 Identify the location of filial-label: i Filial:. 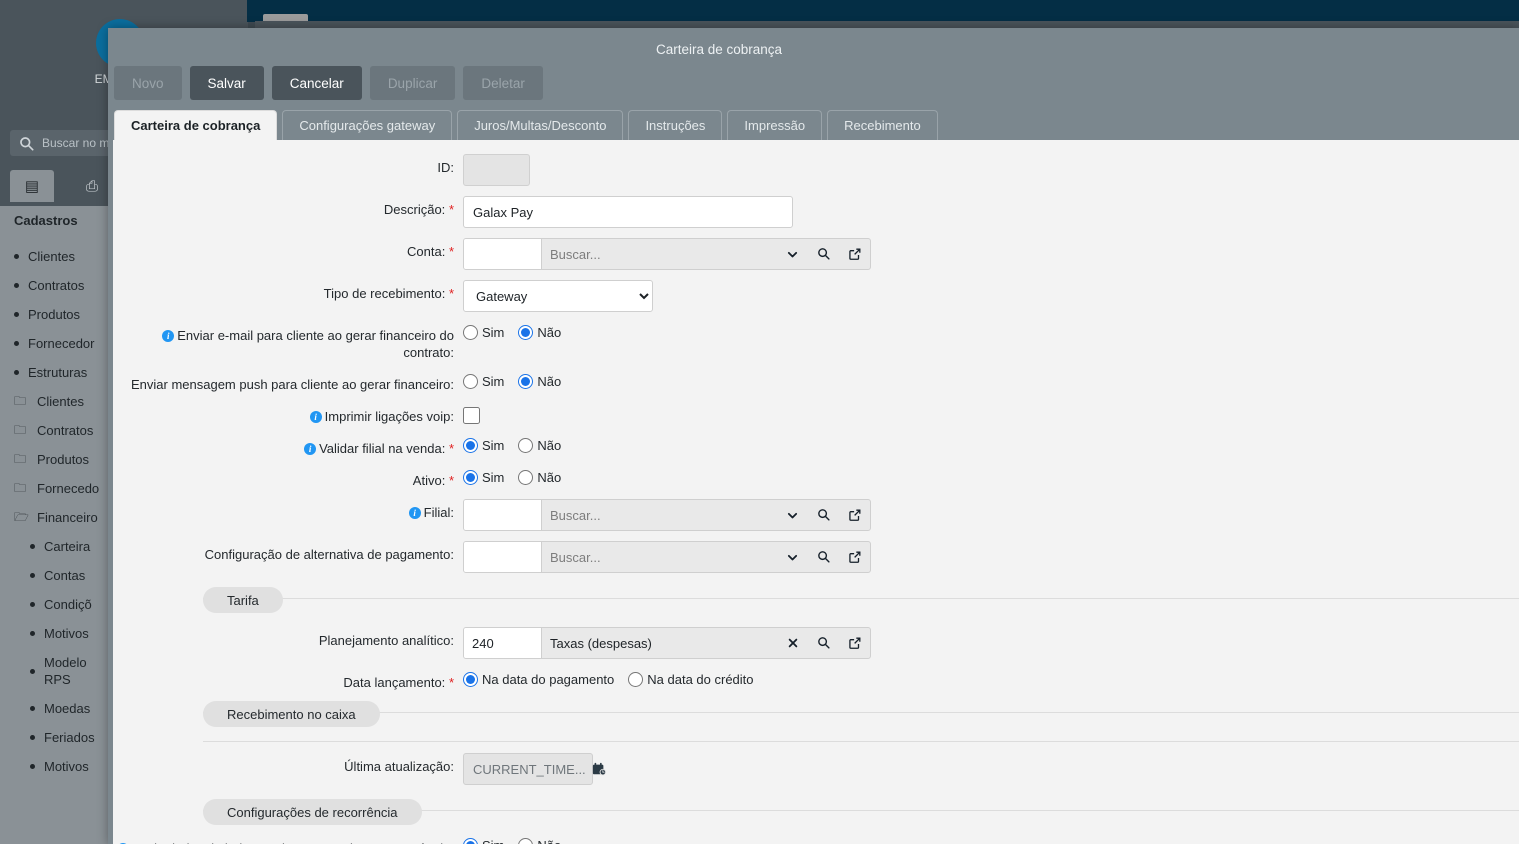
(288, 510).